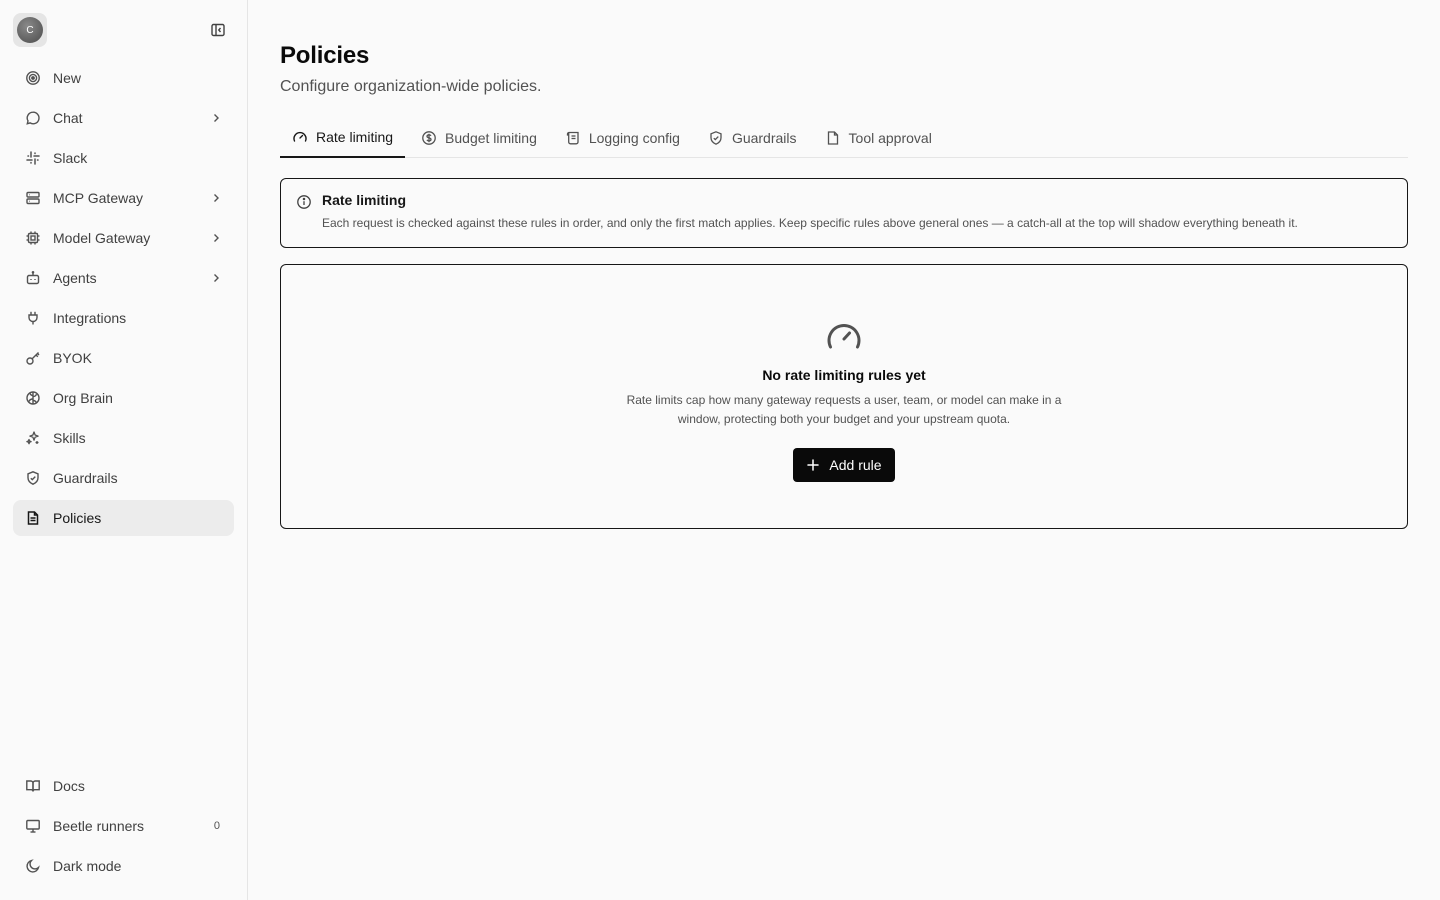  I want to click on sidebar-item-skills: Skills, so click(123, 438).